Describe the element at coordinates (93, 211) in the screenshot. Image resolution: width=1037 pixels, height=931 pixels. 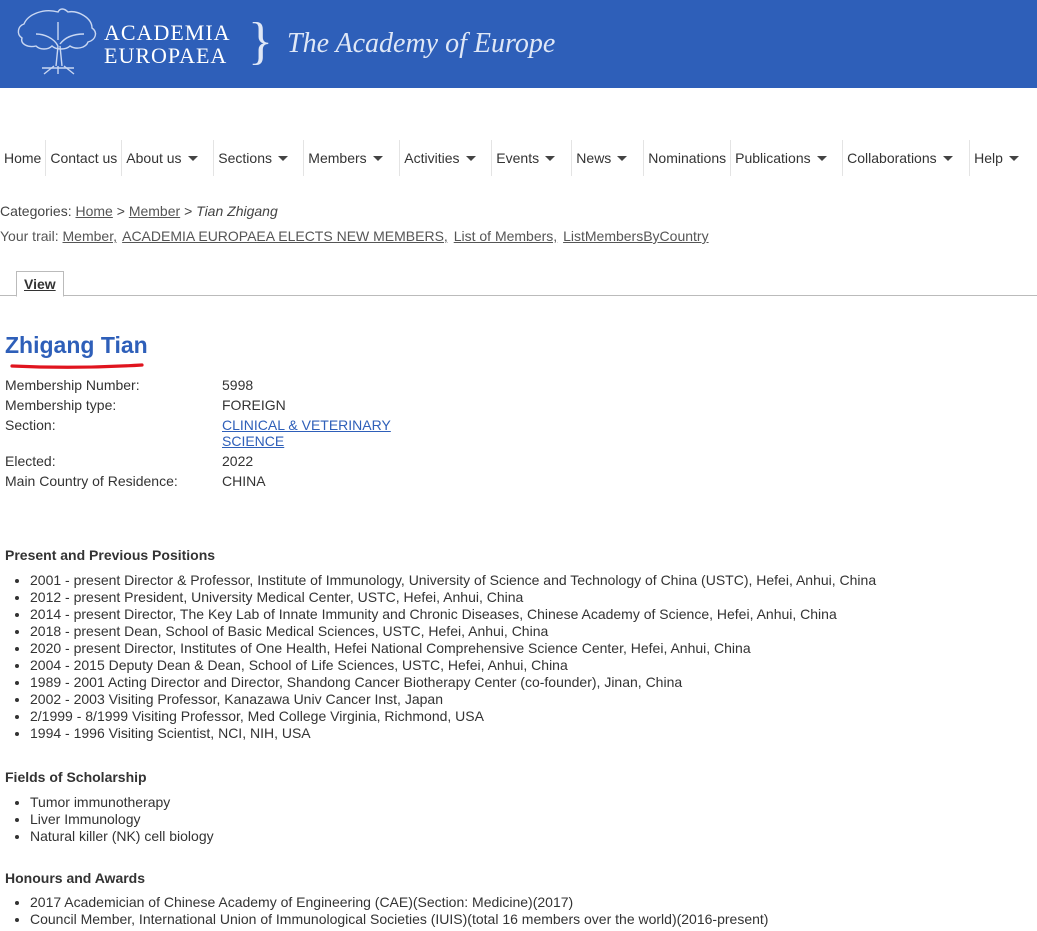
I see `breadcrumb-home-link: Home` at that location.